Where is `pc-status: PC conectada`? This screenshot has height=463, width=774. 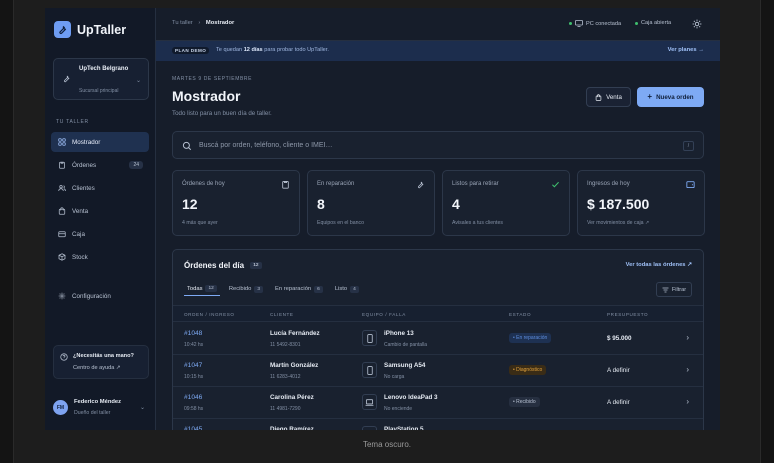
pc-status: PC conectada is located at coordinates (595, 23).